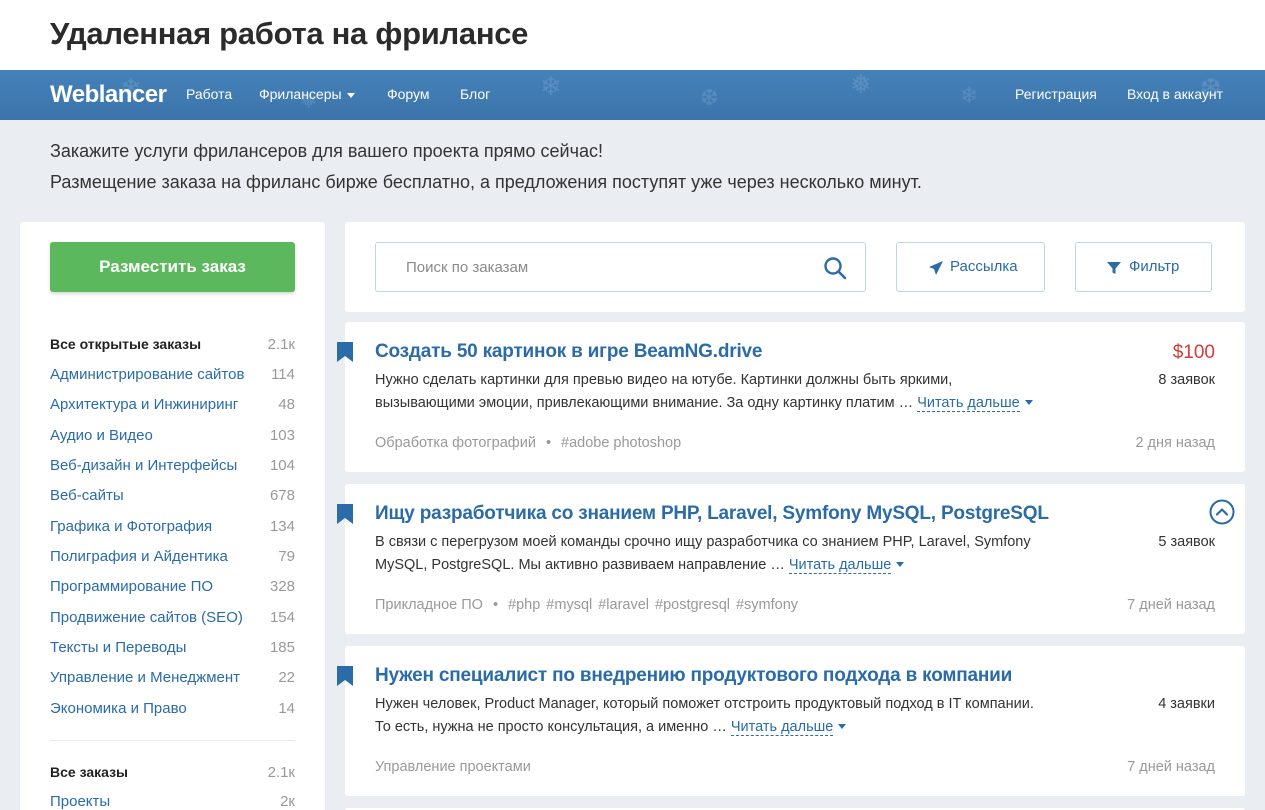  Describe the element at coordinates (1114, 268) in the screenshot. I see `filter-icon` at that location.